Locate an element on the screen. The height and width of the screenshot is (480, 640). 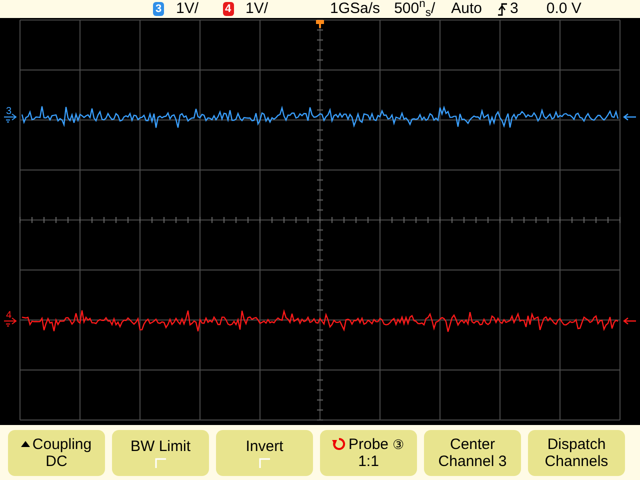
softkey-button: Coupling DC is located at coordinates (56, 453).